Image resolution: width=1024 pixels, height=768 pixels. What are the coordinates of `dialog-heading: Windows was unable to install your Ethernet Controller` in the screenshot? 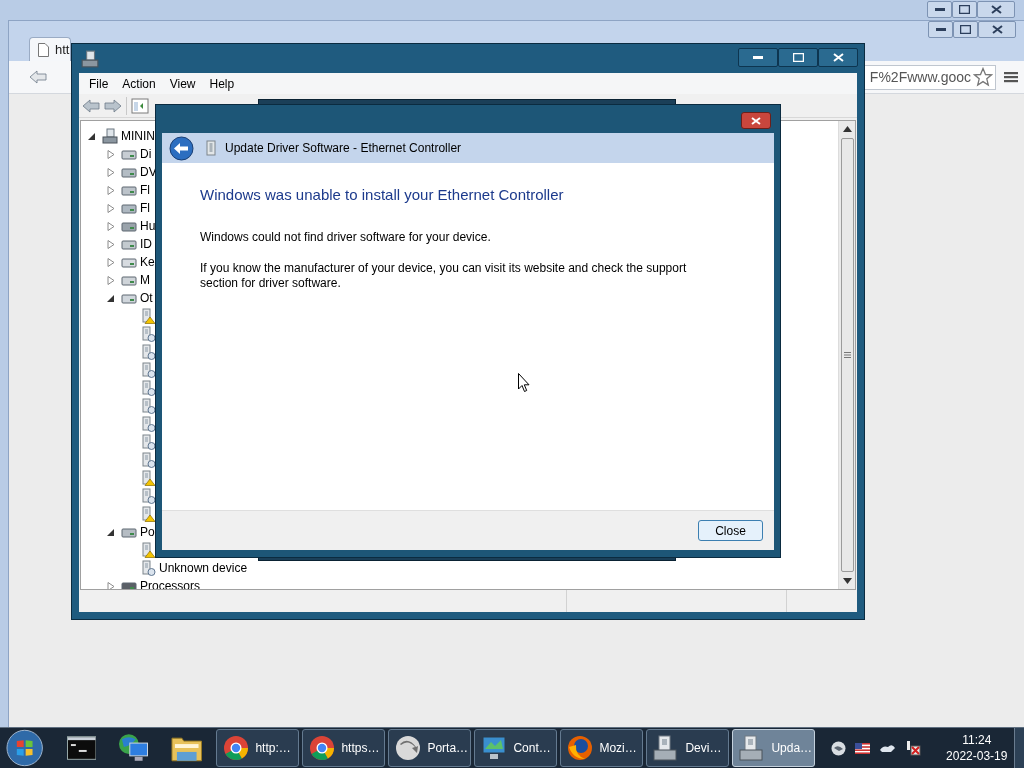 It's located at (382, 195).